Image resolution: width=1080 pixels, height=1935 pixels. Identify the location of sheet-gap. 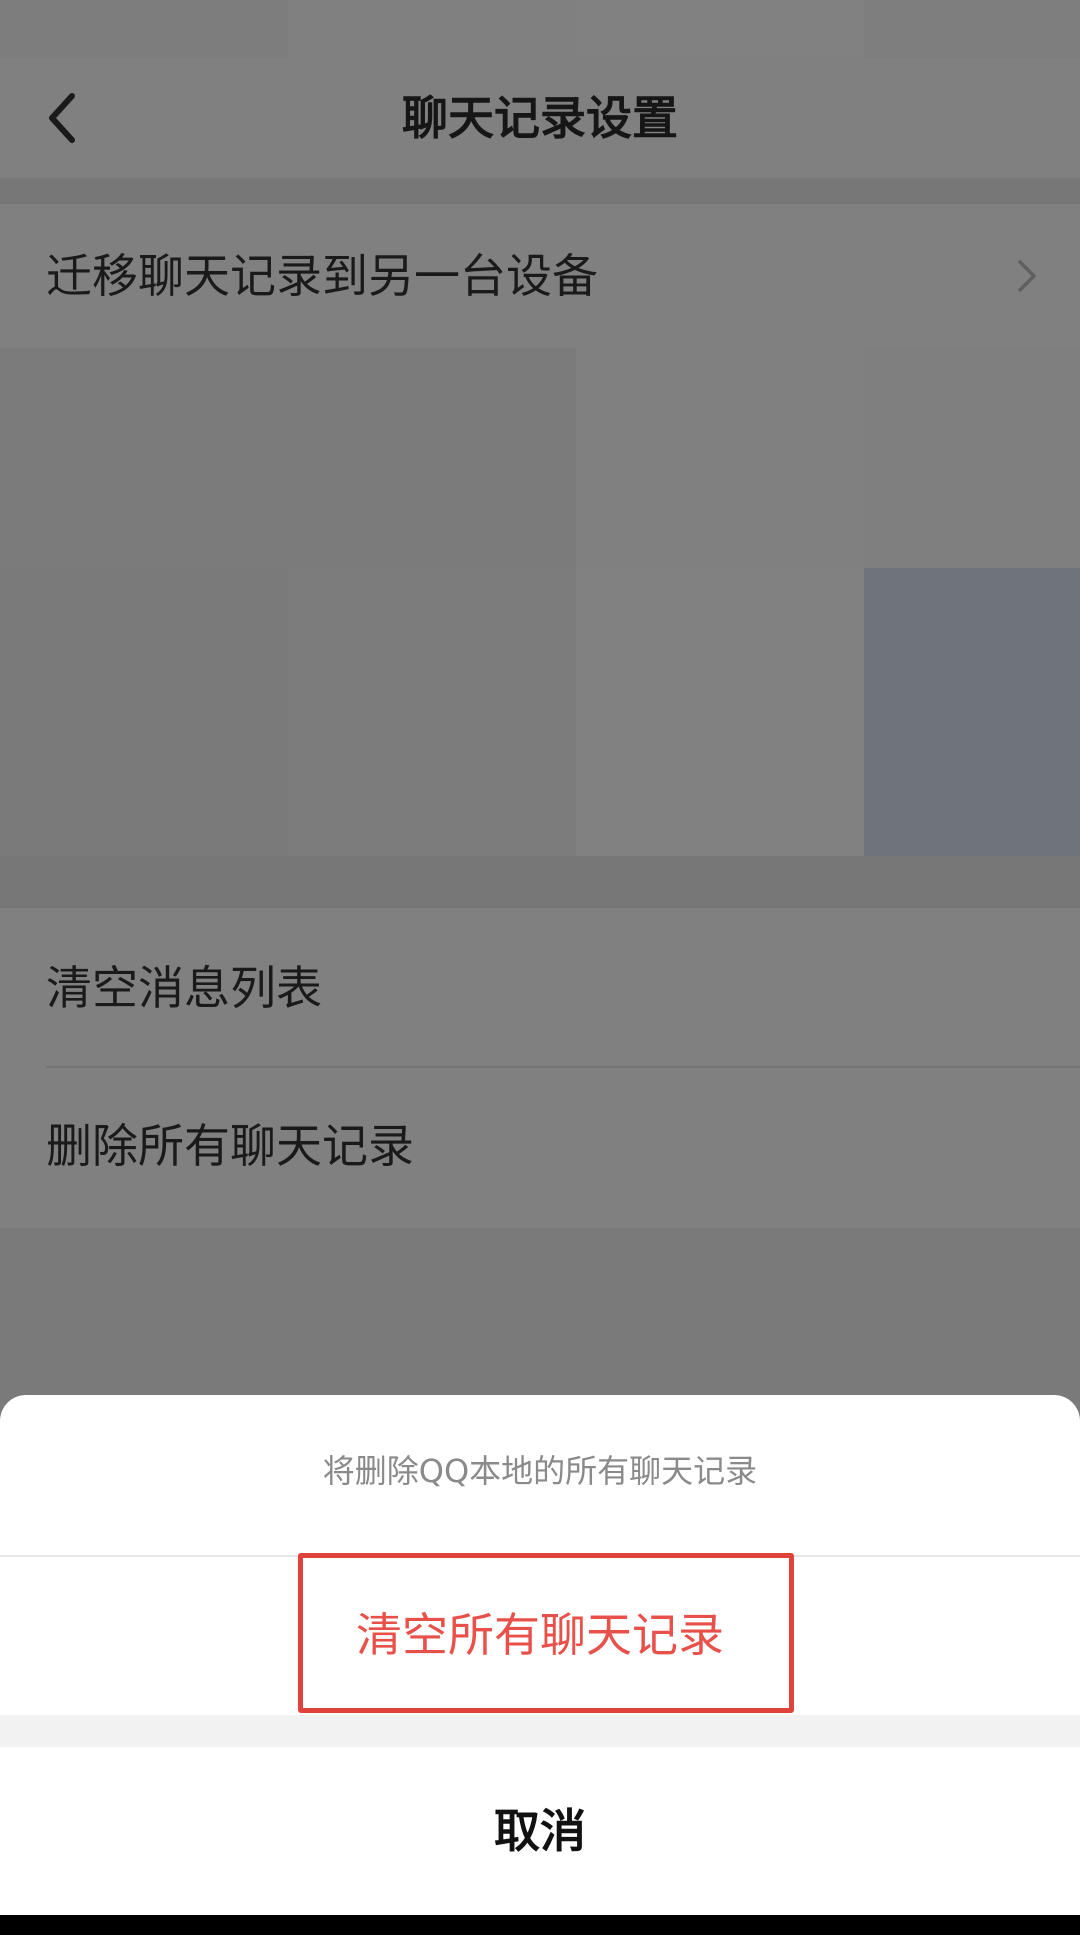
(540, 1731).